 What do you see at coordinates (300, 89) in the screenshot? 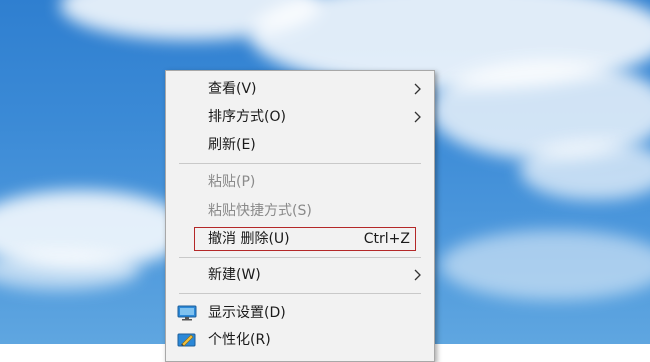
I see `menu-item-view: 查看(V)` at bounding box center [300, 89].